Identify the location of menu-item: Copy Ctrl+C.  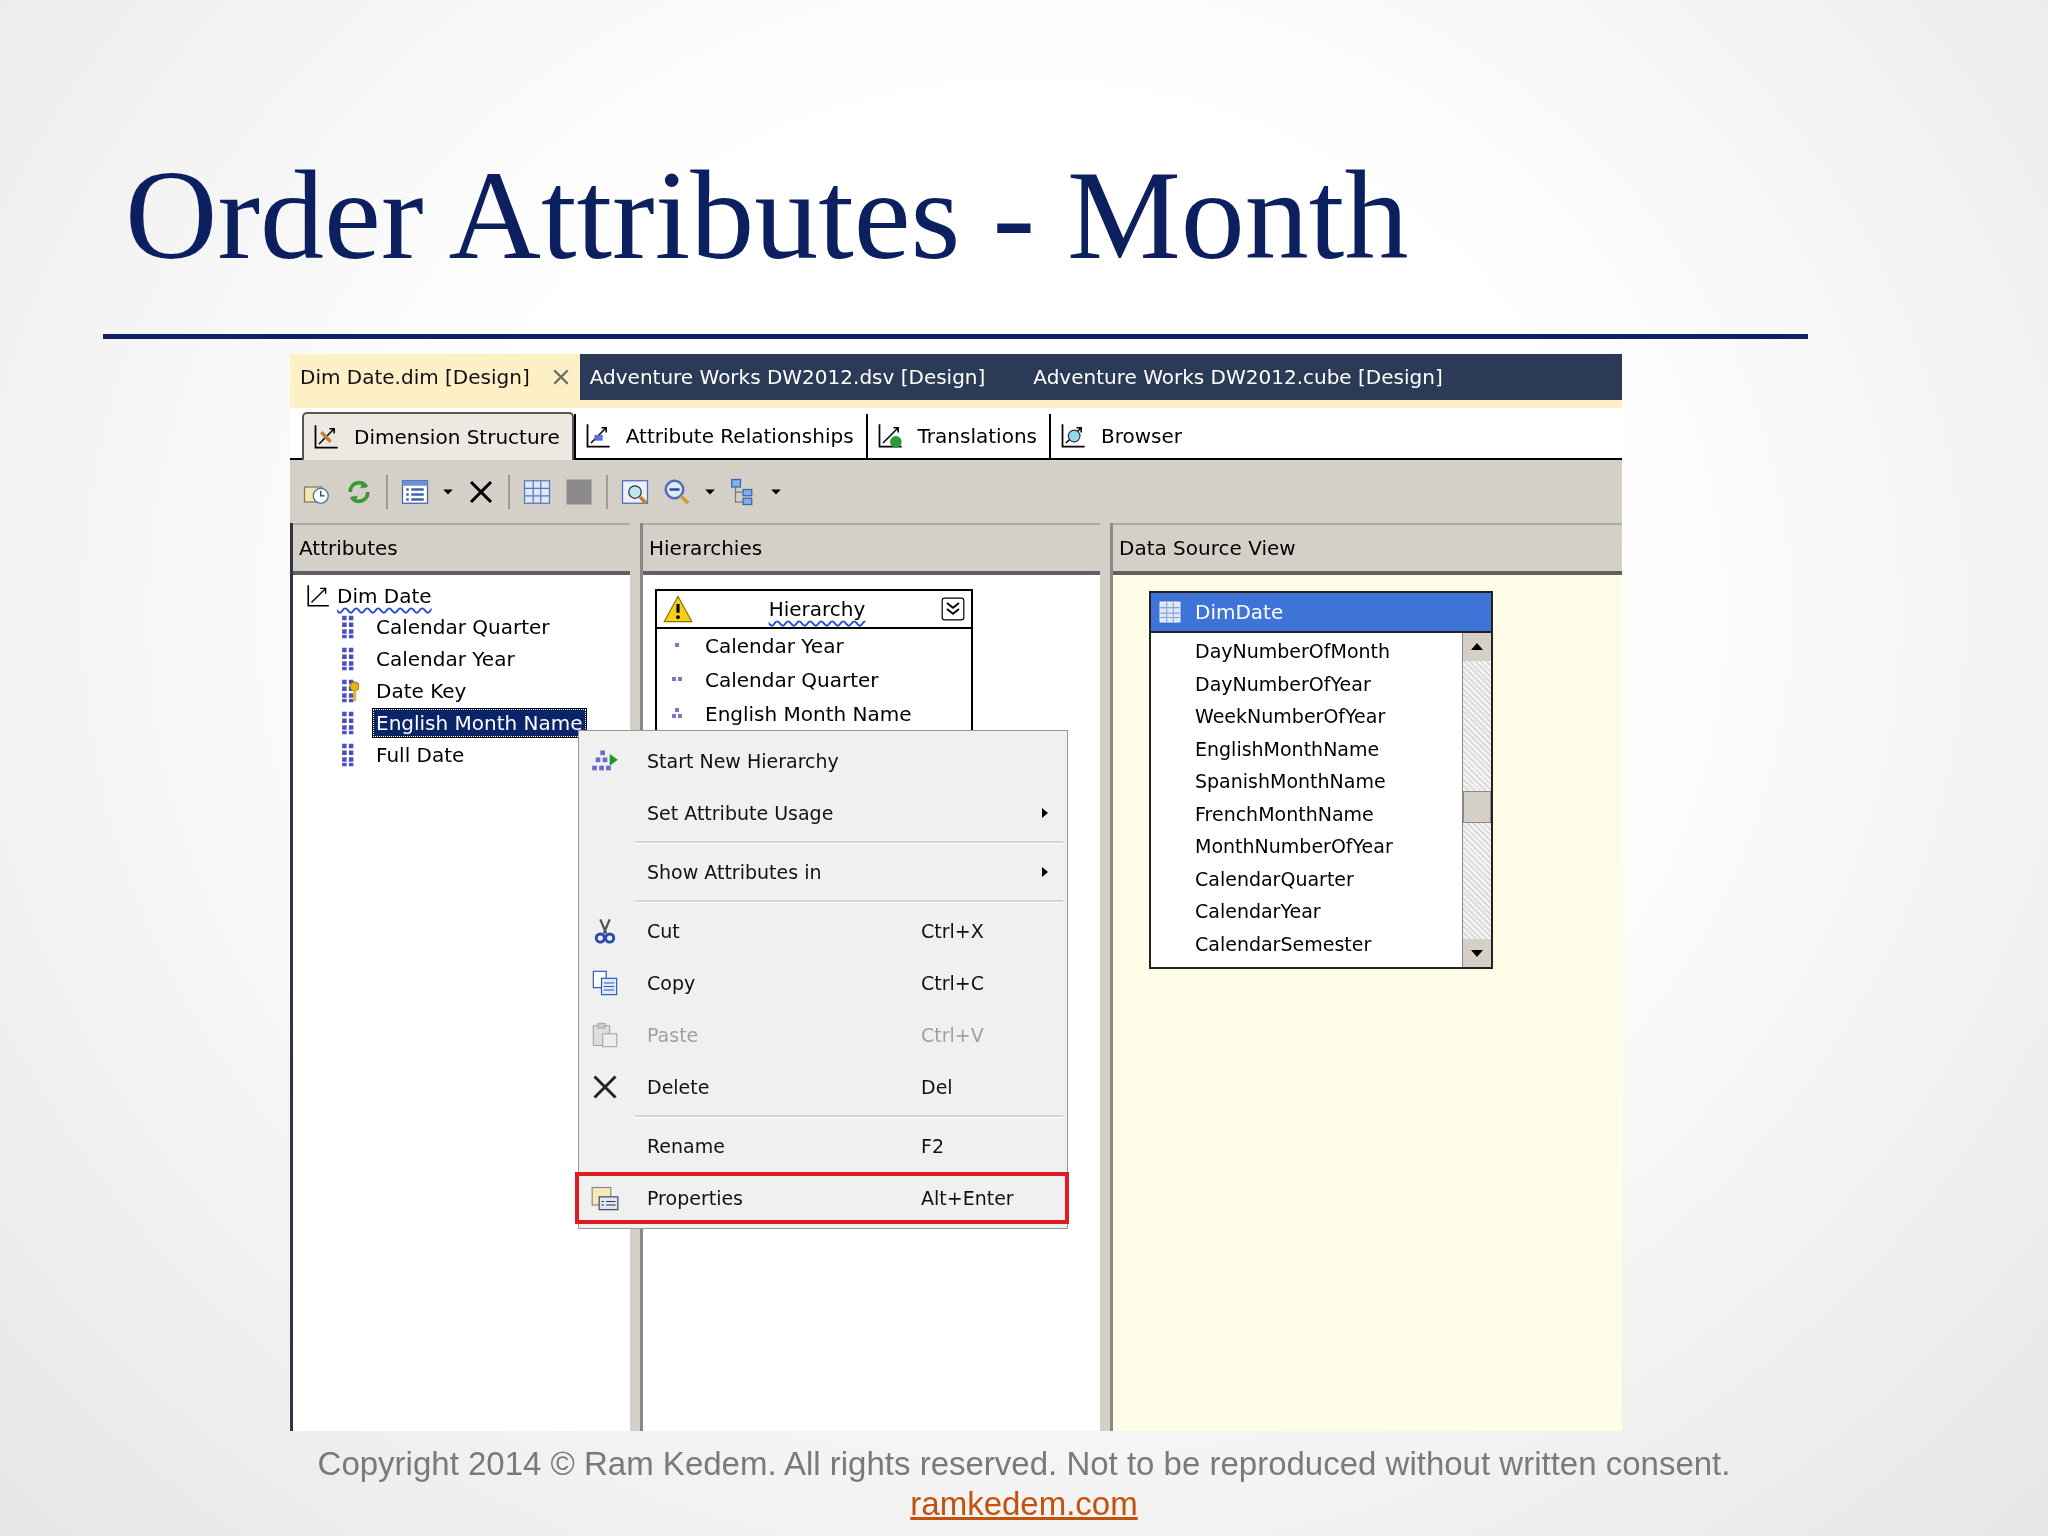
(822, 983).